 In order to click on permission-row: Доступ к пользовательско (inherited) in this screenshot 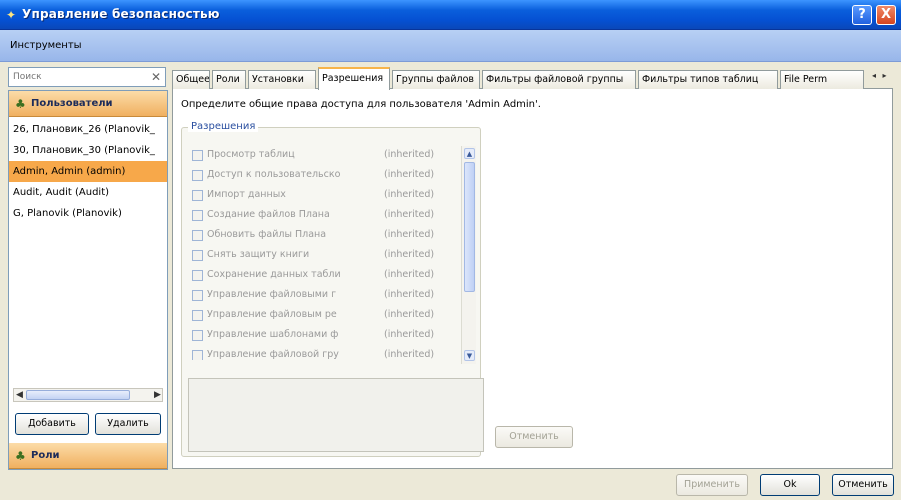, I will do `click(323, 176)`.